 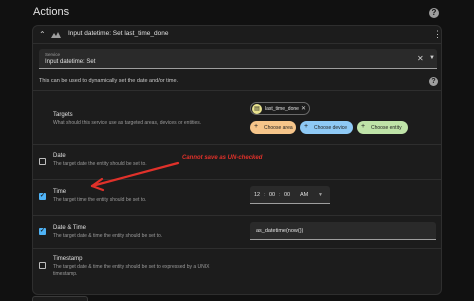 What do you see at coordinates (135, 176) in the screenshot?
I see `annotation-arrow` at bounding box center [135, 176].